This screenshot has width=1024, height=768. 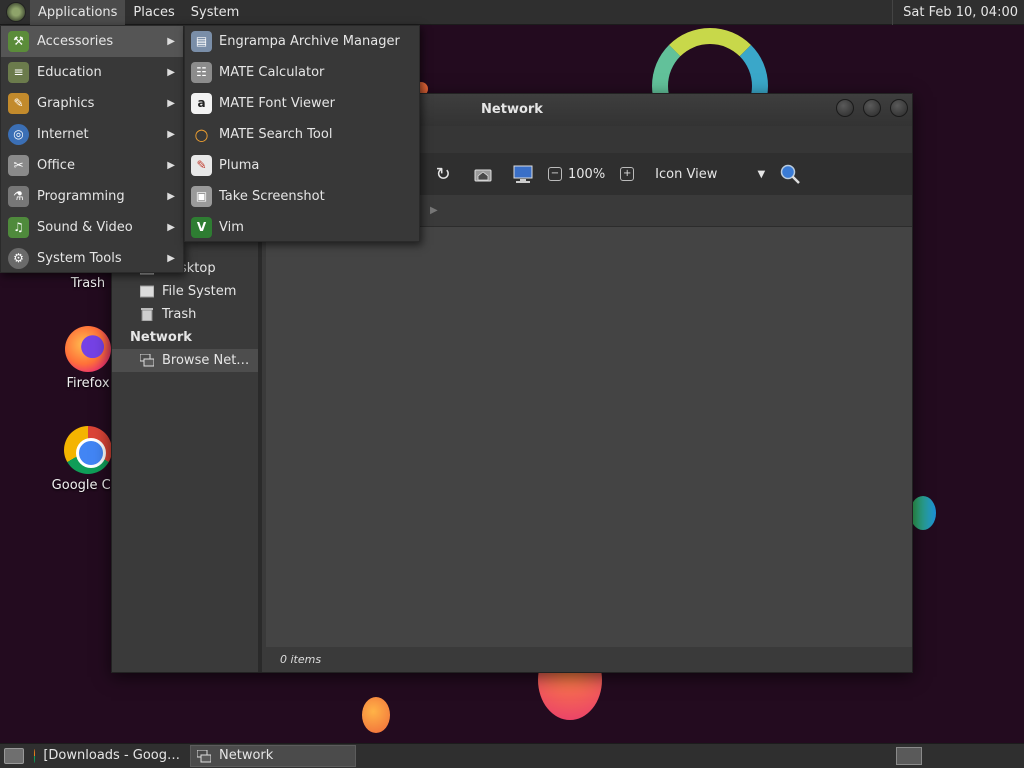 I want to click on menu-item-label: Take Screenshot, so click(x=272, y=196).